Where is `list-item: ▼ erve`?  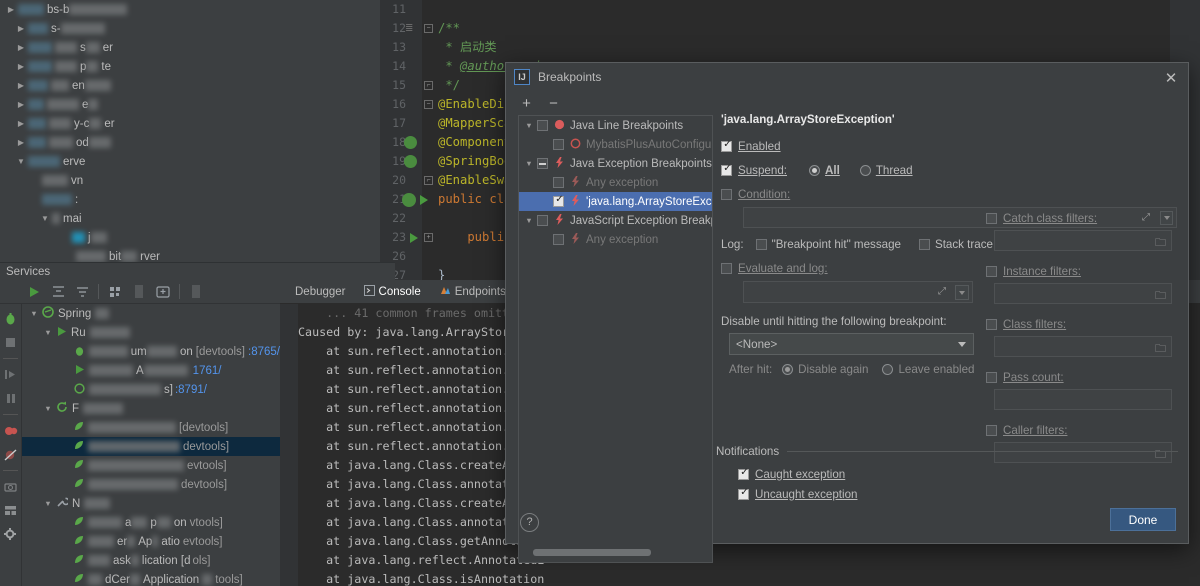 list-item: ▼ erve is located at coordinates (197, 161).